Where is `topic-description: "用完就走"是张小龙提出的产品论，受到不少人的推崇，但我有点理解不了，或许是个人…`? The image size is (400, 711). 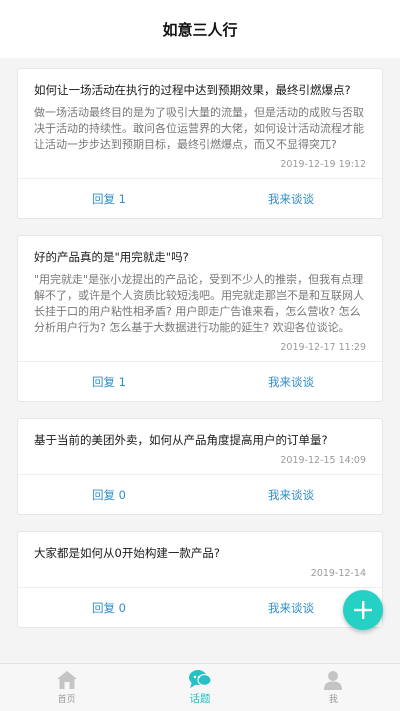 topic-description: "用完就走"是张小龙提出的产品论，受到不少人的推崇，但我有点理解不了，或许是个人… is located at coordinates (199, 303).